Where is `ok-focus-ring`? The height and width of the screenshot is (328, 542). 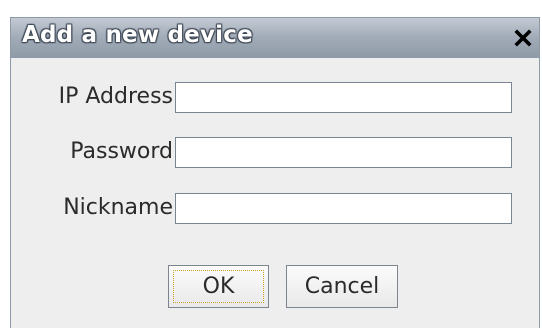
ok-focus-ring is located at coordinates (218, 286).